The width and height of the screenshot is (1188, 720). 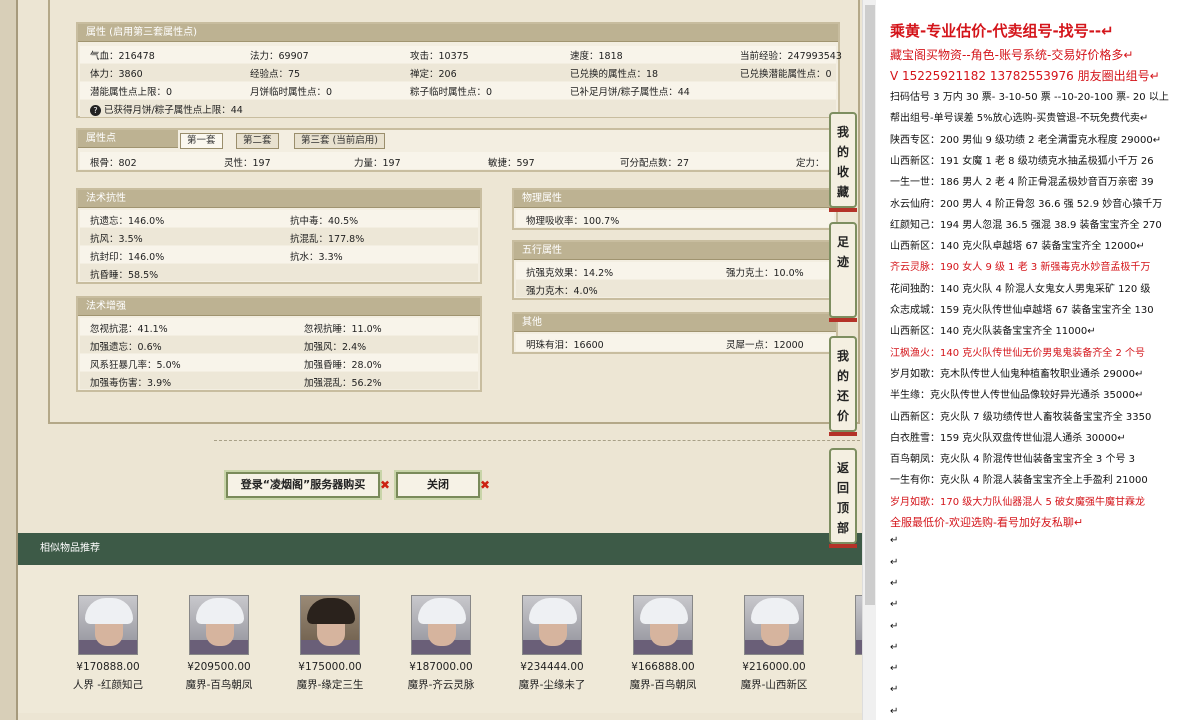 What do you see at coordinates (655, 163) in the screenshot?
I see `point-value: 可分配点数：27` at bounding box center [655, 163].